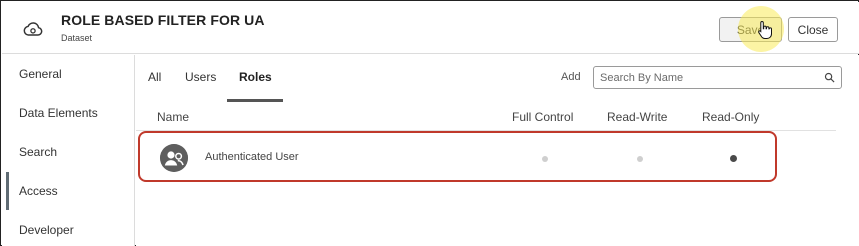  Describe the element at coordinates (255, 100) in the screenshot. I see `active-tab-indicator` at that location.